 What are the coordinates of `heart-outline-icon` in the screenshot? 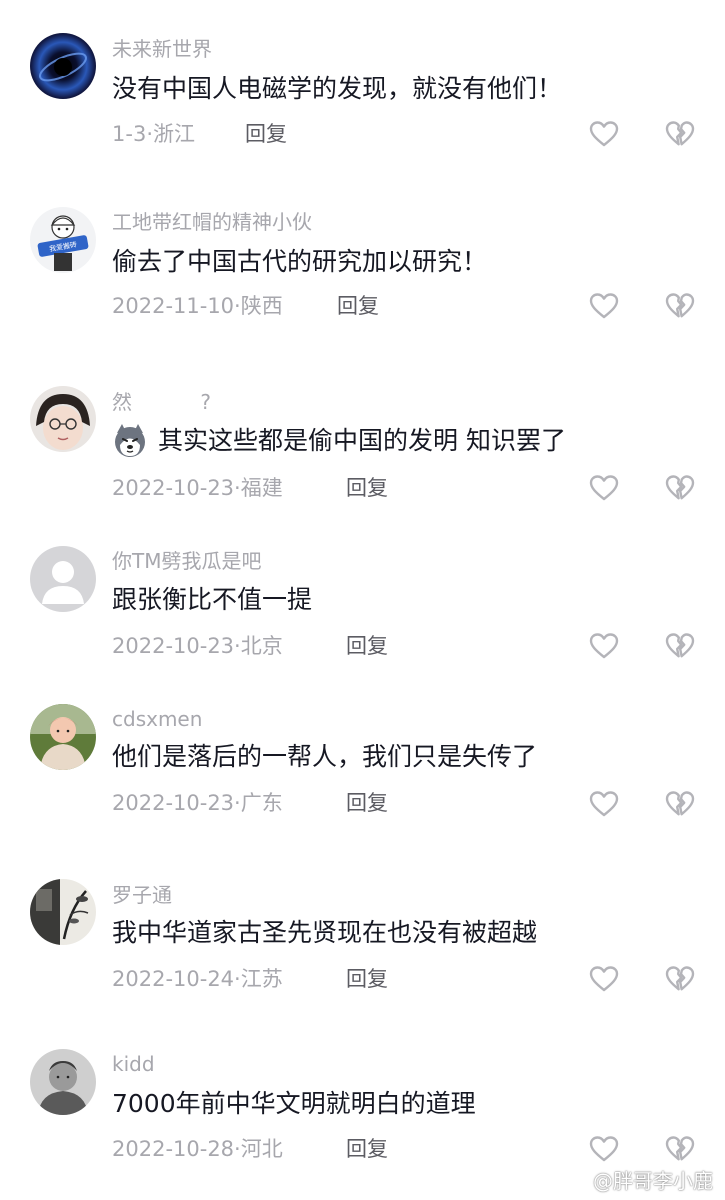 It's located at (604, 1149).